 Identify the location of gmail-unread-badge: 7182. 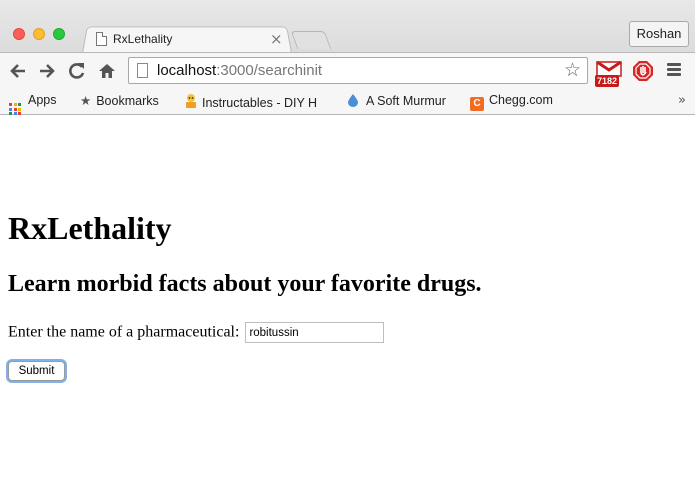
(607, 81).